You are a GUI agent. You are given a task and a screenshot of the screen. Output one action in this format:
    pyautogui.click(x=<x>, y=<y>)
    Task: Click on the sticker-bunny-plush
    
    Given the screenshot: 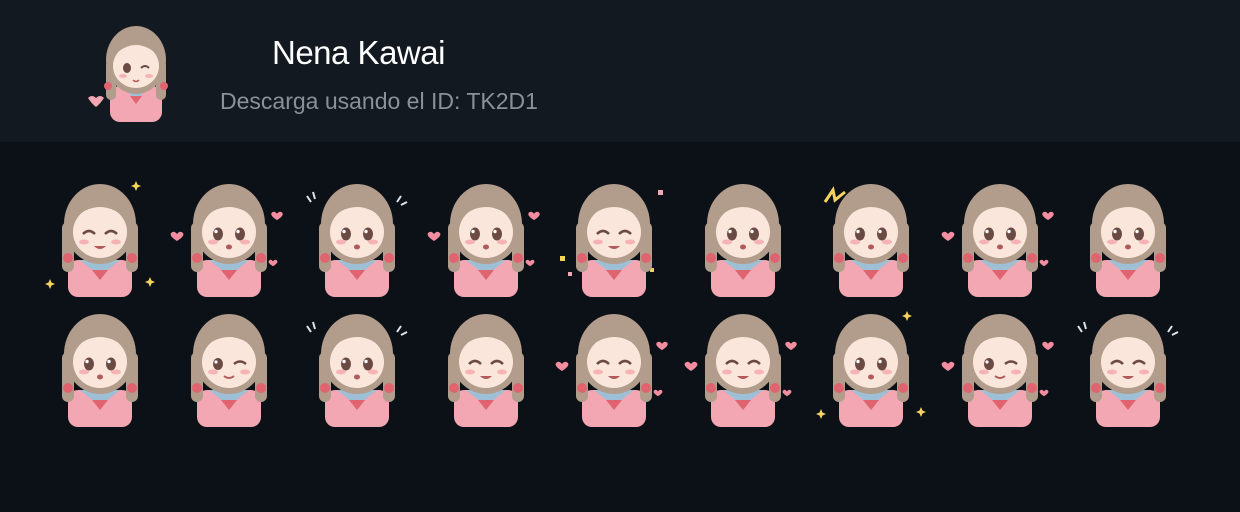 What is the action you would take?
    pyautogui.click(x=743, y=364)
    